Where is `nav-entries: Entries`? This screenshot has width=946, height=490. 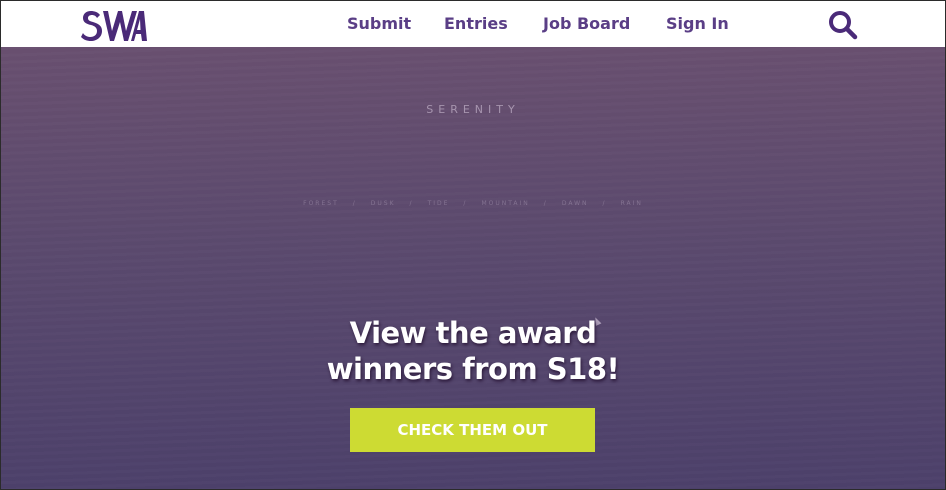
nav-entries: Entries is located at coordinates (476, 24).